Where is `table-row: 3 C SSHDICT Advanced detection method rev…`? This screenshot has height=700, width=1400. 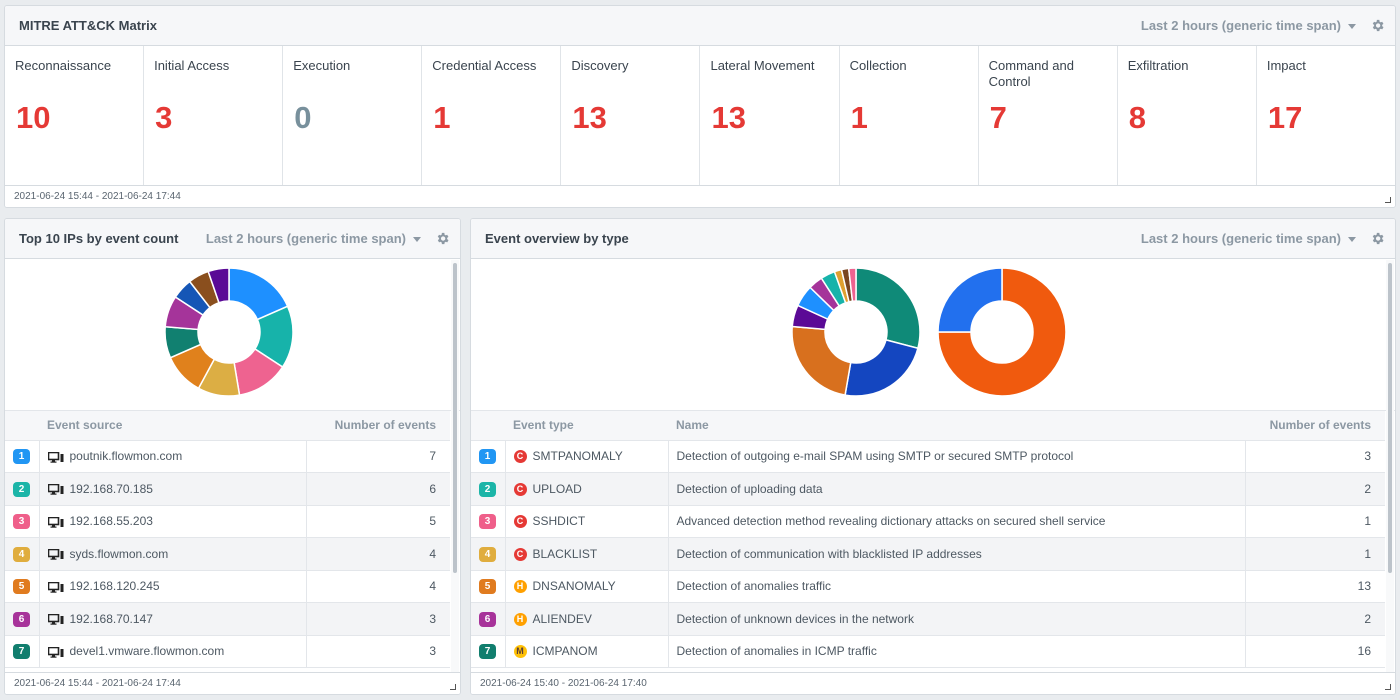 table-row: 3 C SSHDICT Advanced detection method rev… is located at coordinates (928, 521).